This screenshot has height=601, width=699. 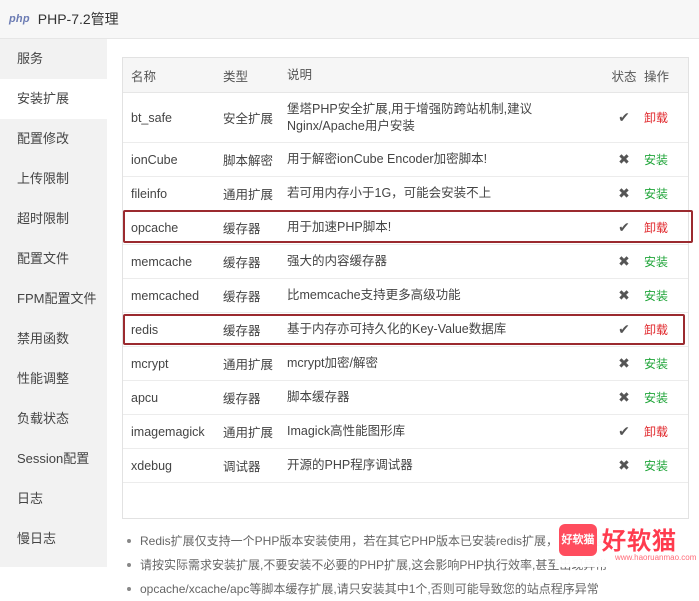 I want to click on sidebar-item-config-modify: 配置修改, so click(x=53, y=139).